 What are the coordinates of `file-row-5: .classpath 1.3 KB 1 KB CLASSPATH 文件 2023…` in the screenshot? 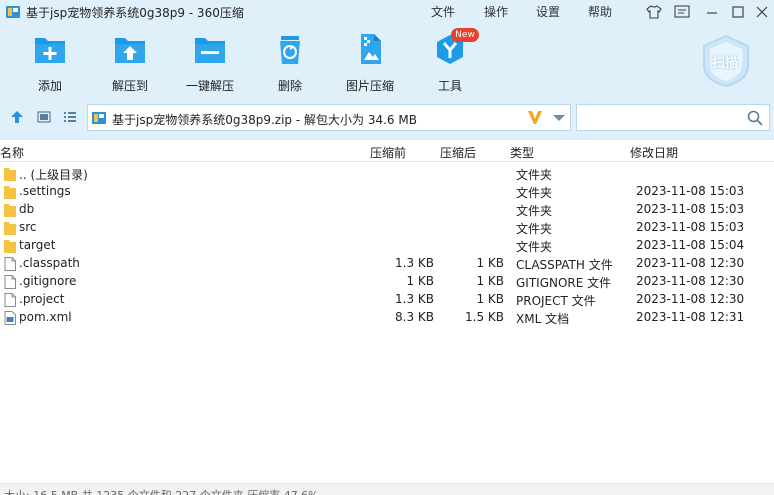 It's located at (387, 264).